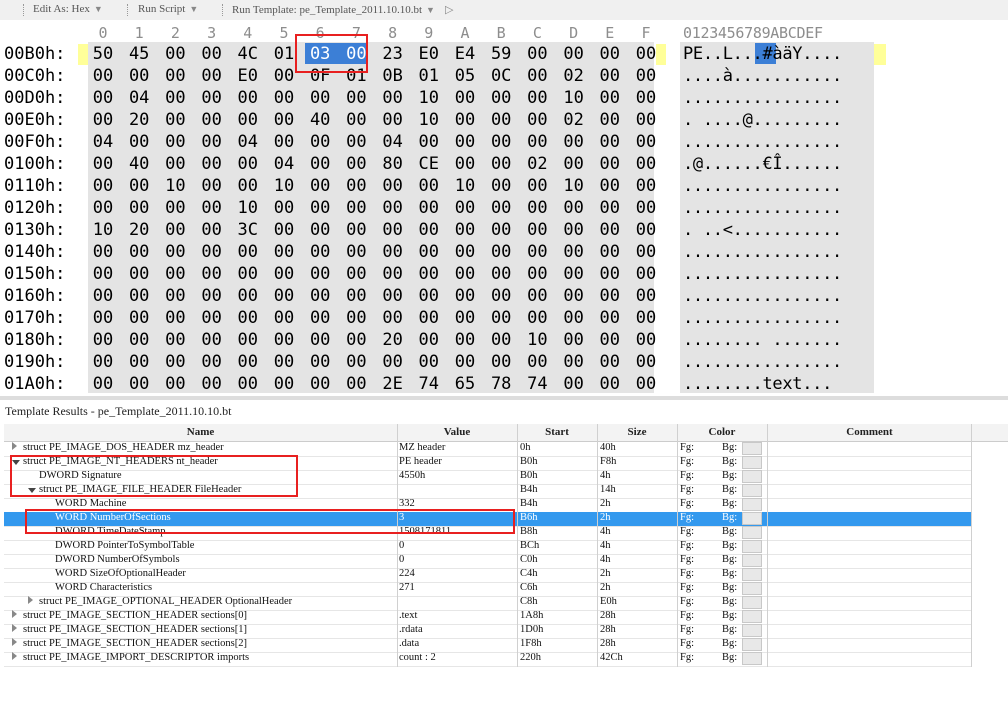 This screenshot has width=1008, height=701. What do you see at coordinates (30, 600) in the screenshot?
I see `collapsed-arrow-icon` at bounding box center [30, 600].